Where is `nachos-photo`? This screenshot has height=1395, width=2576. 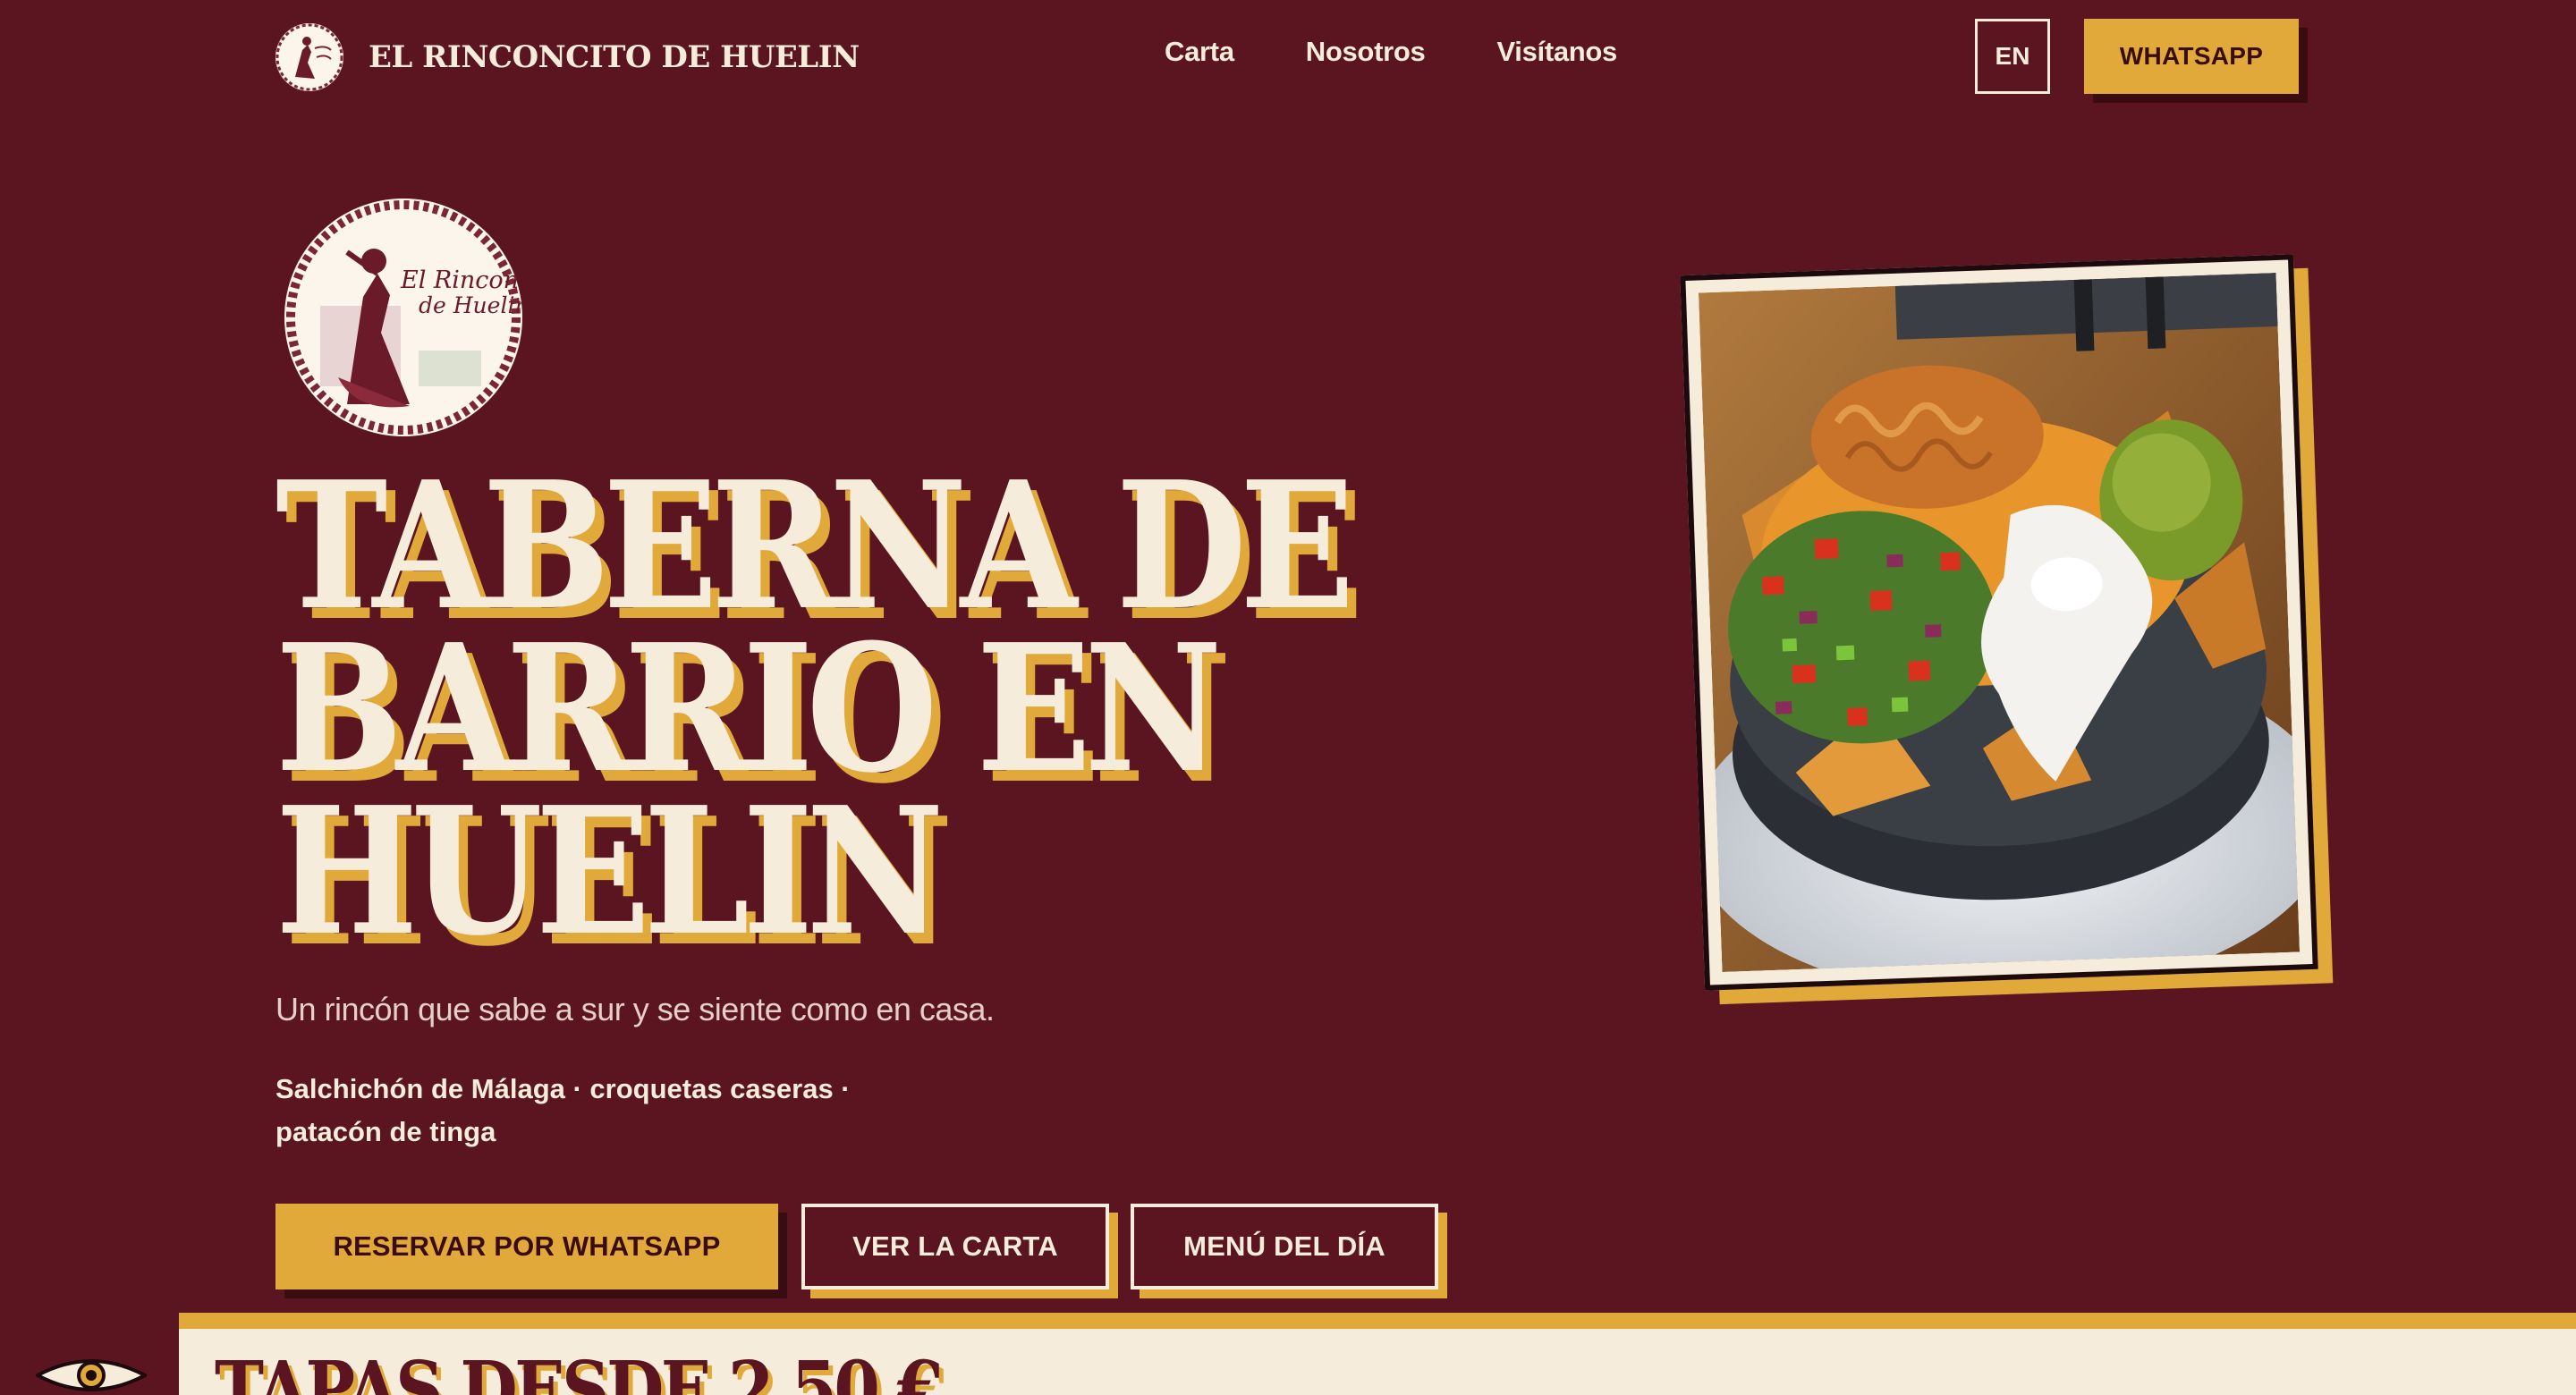 nachos-photo is located at coordinates (1999, 622).